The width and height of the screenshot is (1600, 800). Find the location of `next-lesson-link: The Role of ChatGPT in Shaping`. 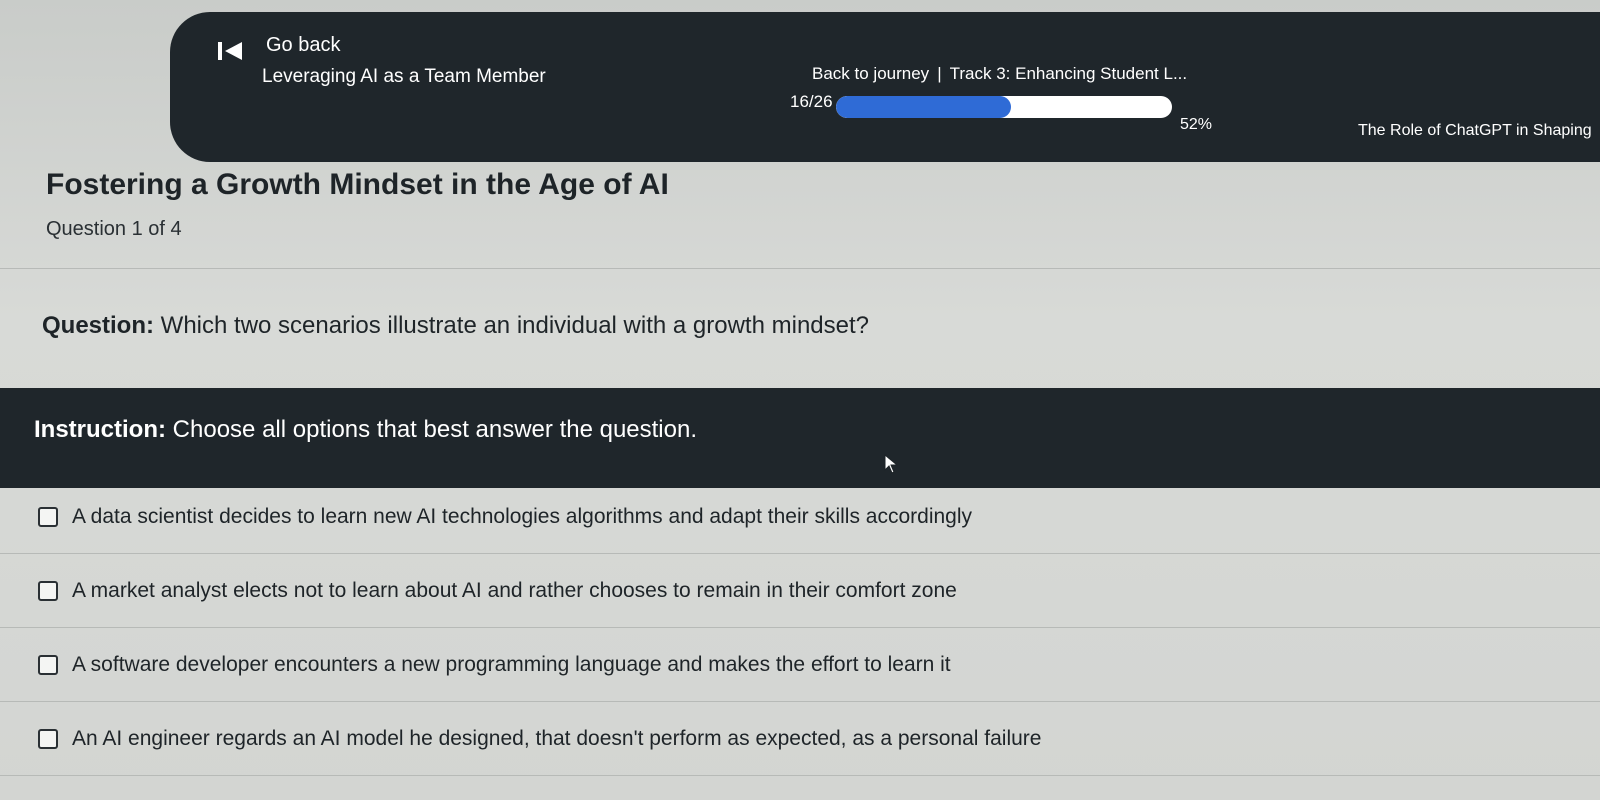

next-lesson-link: The Role of ChatGPT in Shaping is located at coordinates (1475, 131).